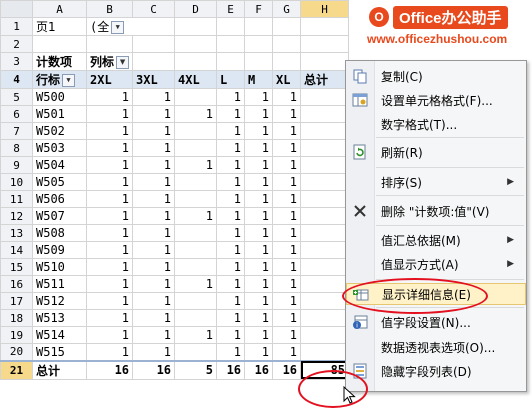 Image resolution: width=532 pixels, height=410 pixels. I want to click on row-header: 12, so click(16, 216).